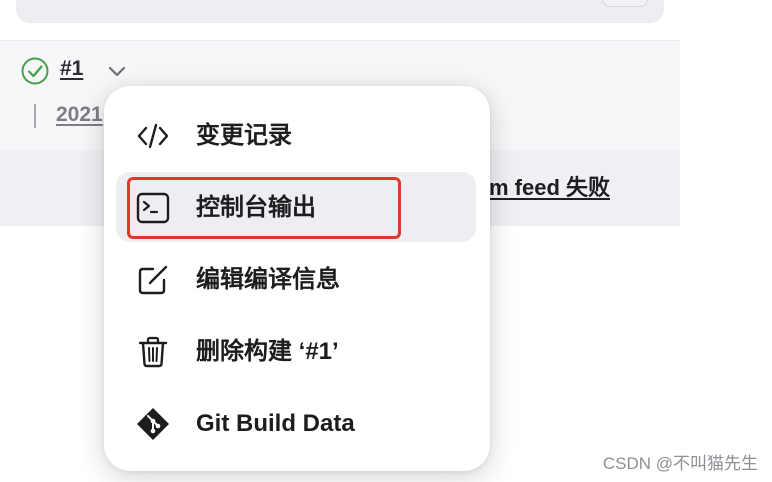 This screenshot has width=772, height=482. I want to click on menu-item-label: 删除构建 ‘#1’, so click(267, 351).